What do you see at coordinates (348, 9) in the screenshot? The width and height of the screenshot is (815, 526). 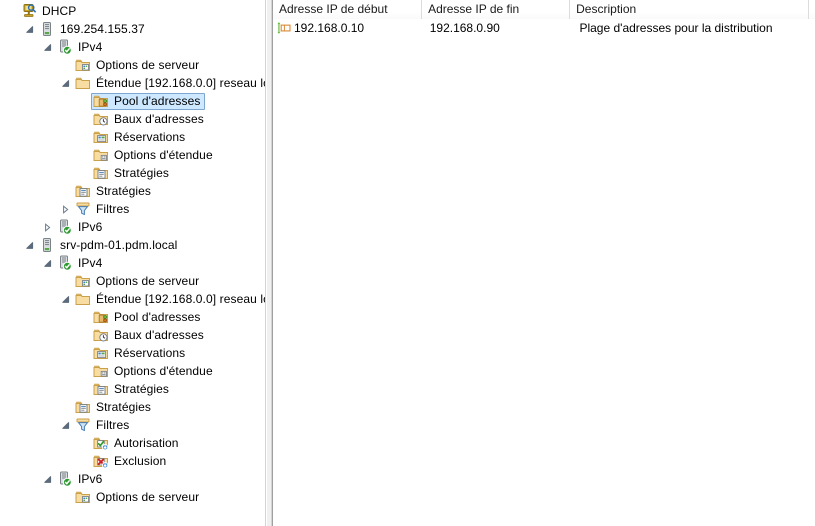 I see `column-header-start: Adresse IP de début` at bounding box center [348, 9].